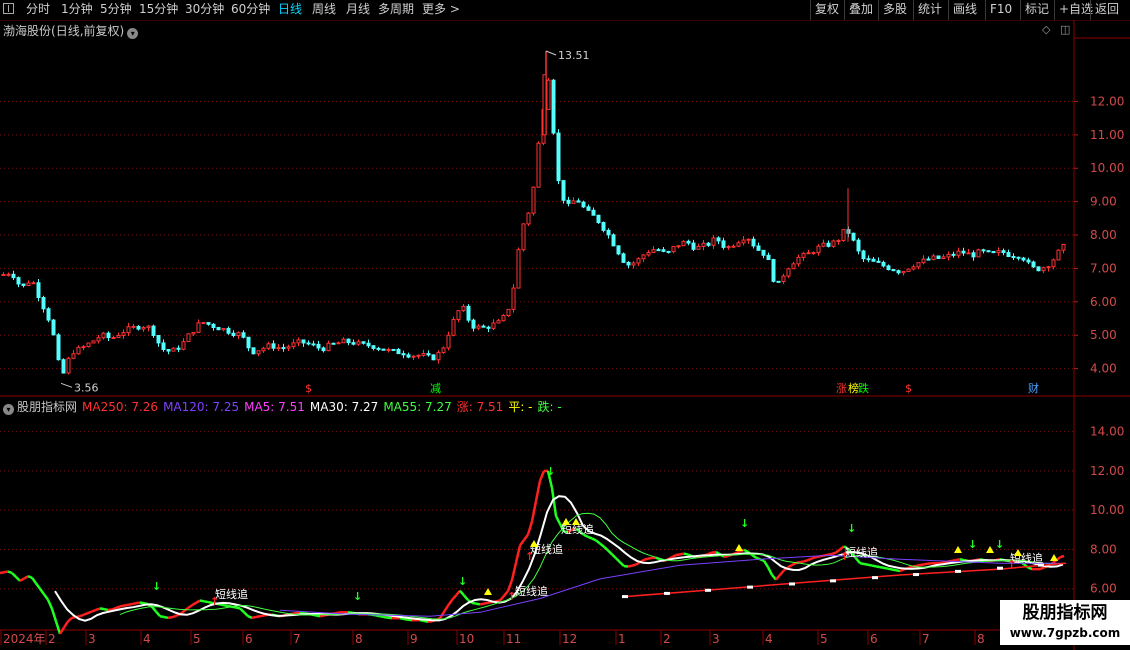  What do you see at coordinates (1103, 369) in the screenshot?
I see `price-tick-label: 4.00` at bounding box center [1103, 369].